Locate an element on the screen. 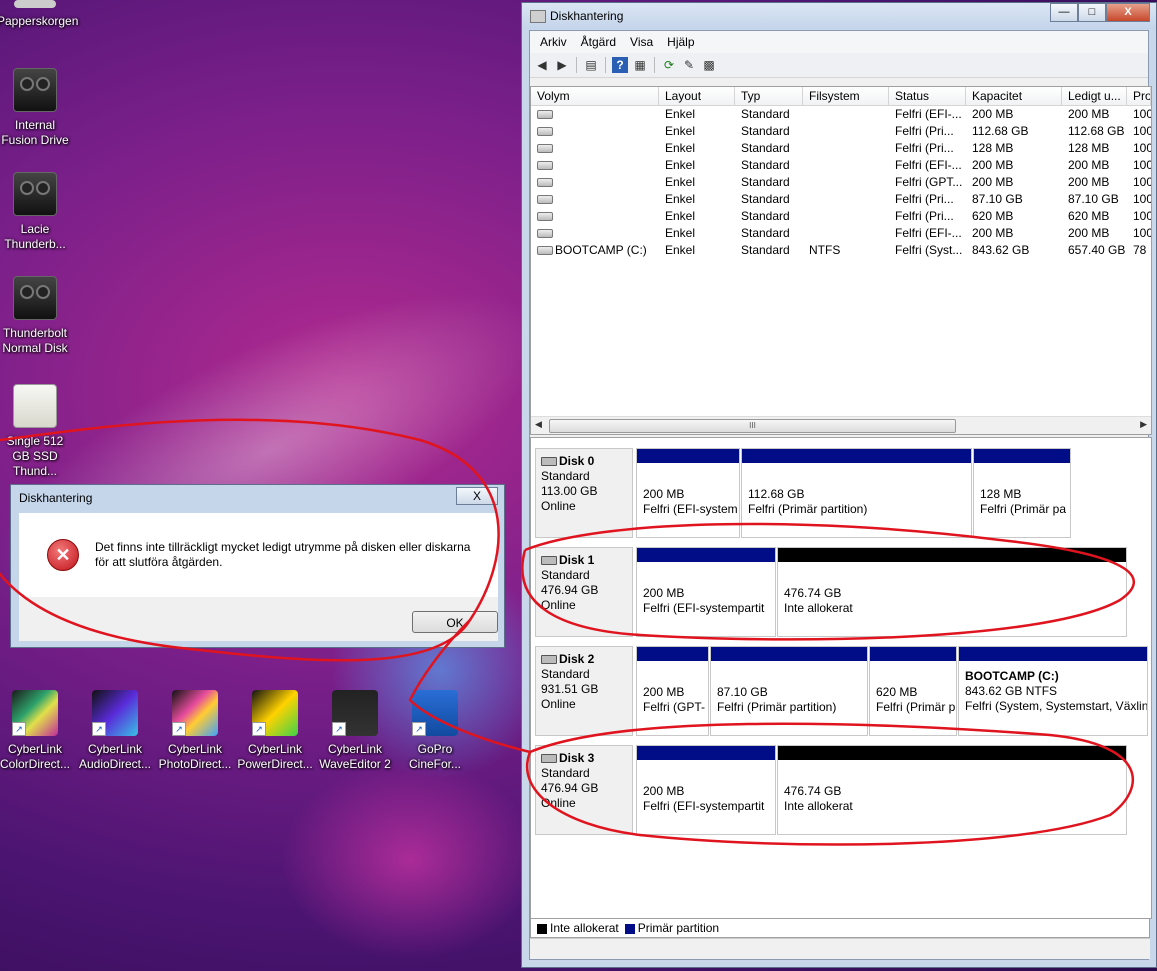 The image size is (1157, 971). minimize-button: — is located at coordinates (1064, 12).